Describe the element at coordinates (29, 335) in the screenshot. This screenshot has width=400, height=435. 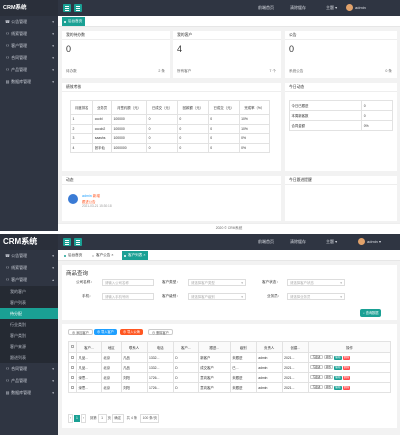
I see `sidebar-item-customer-type: 客户类别` at that location.